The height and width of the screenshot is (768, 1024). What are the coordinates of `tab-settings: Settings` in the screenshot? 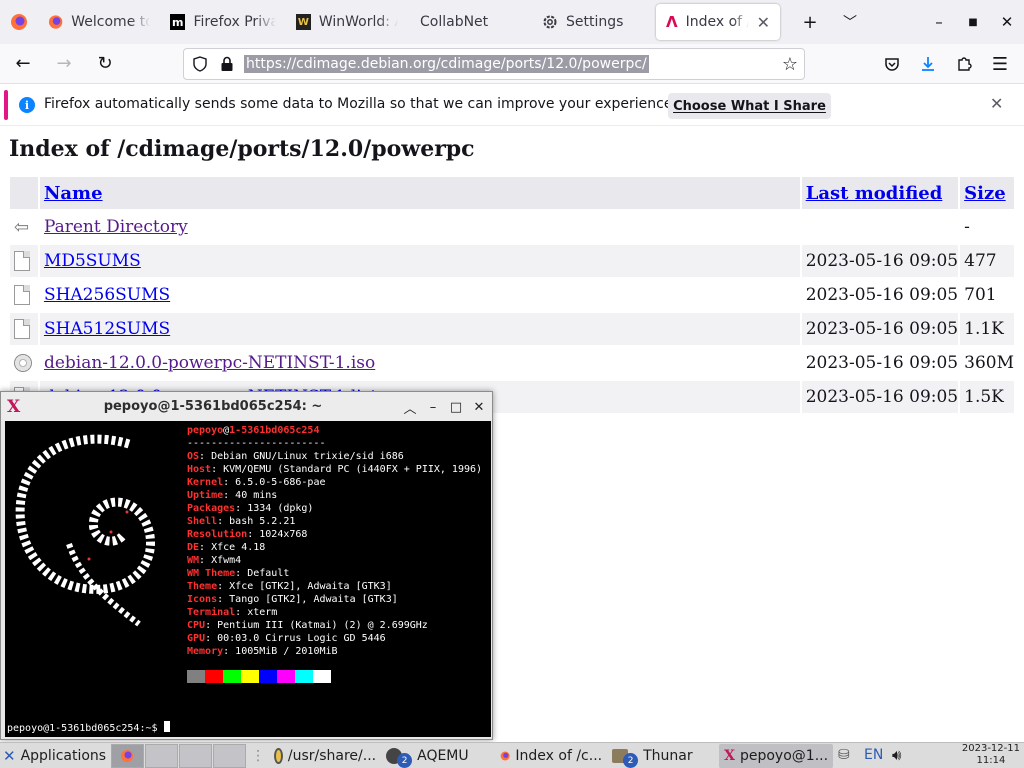 It's located at (594, 22).